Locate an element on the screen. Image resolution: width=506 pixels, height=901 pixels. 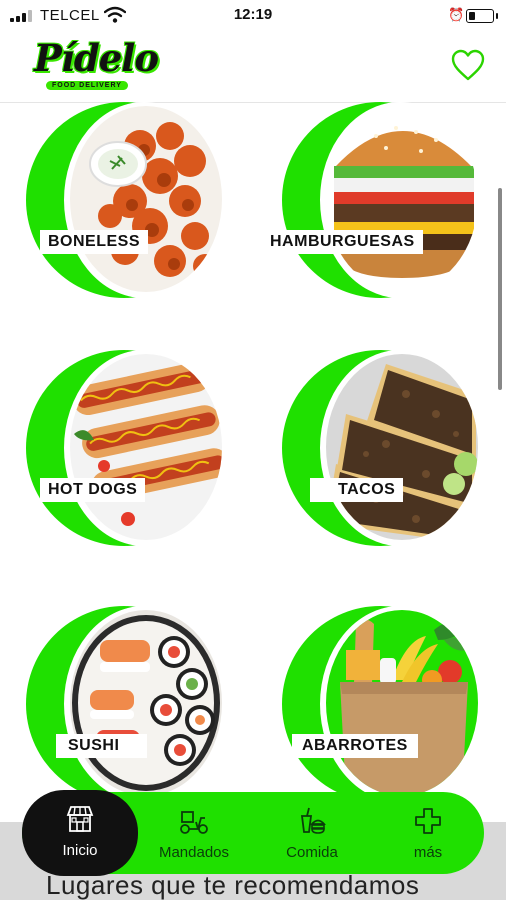
scooter-icon is located at coordinates (194, 822).